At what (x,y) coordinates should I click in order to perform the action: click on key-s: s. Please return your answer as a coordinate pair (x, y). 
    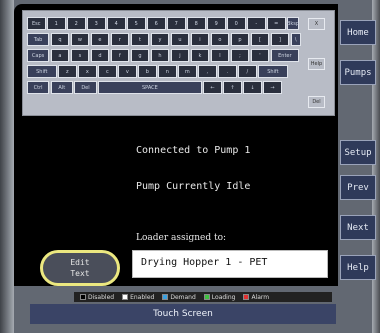
    Looking at the image, I should click on (80, 55).